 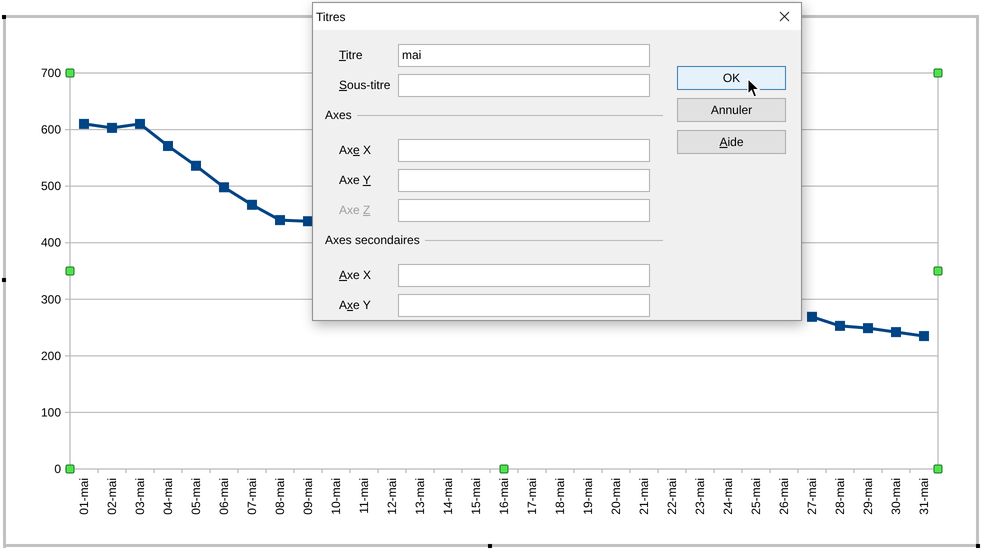 What do you see at coordinates (224, 496) in the screenshot?
I see `x-tick-label: 06-mai` at bounding box center [224, 496].